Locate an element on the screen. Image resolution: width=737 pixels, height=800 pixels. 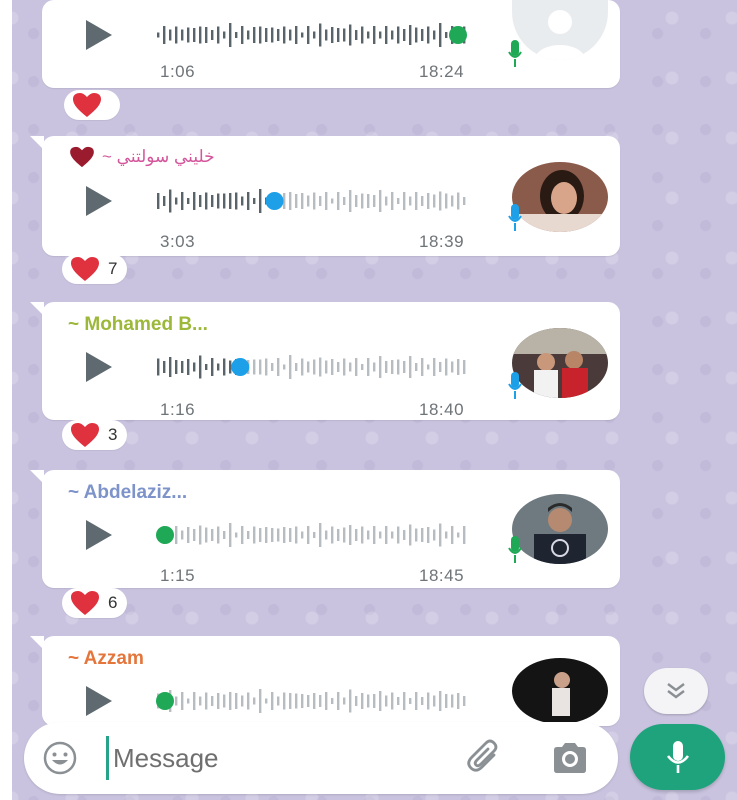
voice-message: ~ Mohamed B... 1:16 18:40 is located at coordinates (325, 361).